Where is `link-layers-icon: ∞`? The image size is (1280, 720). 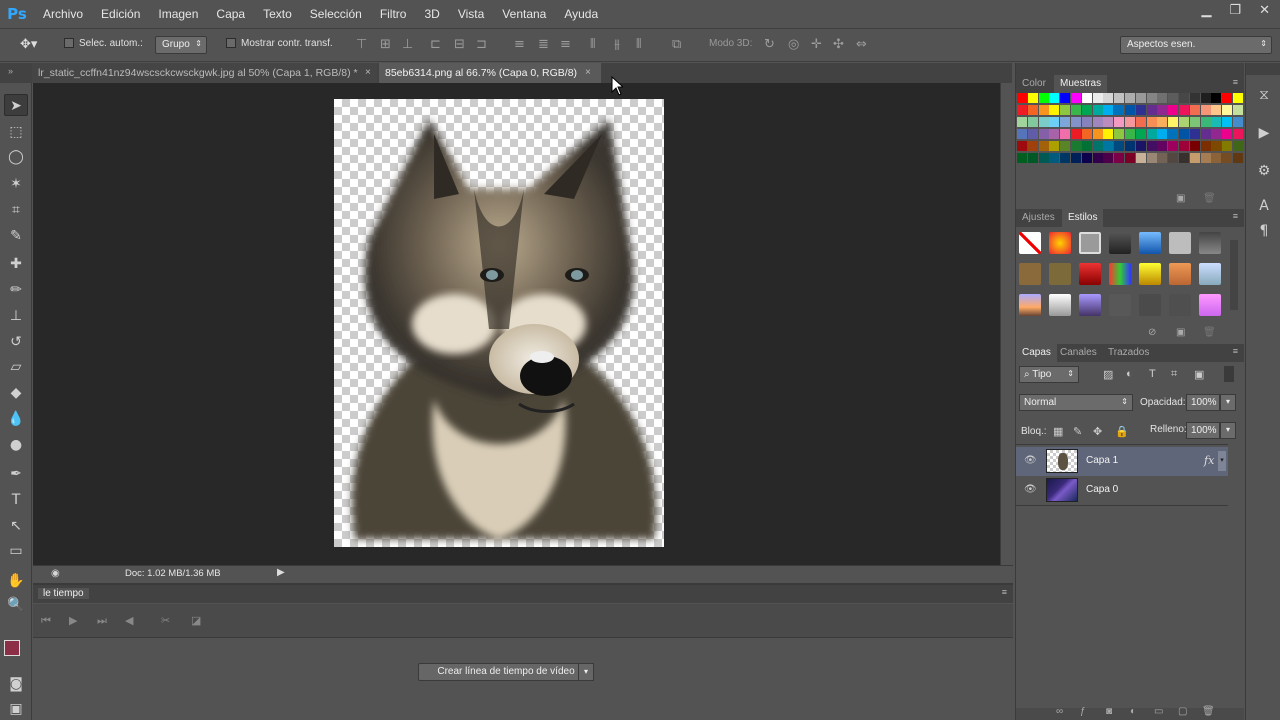
link-layers-icon: ∞ is located at coordinates (1059, 711).